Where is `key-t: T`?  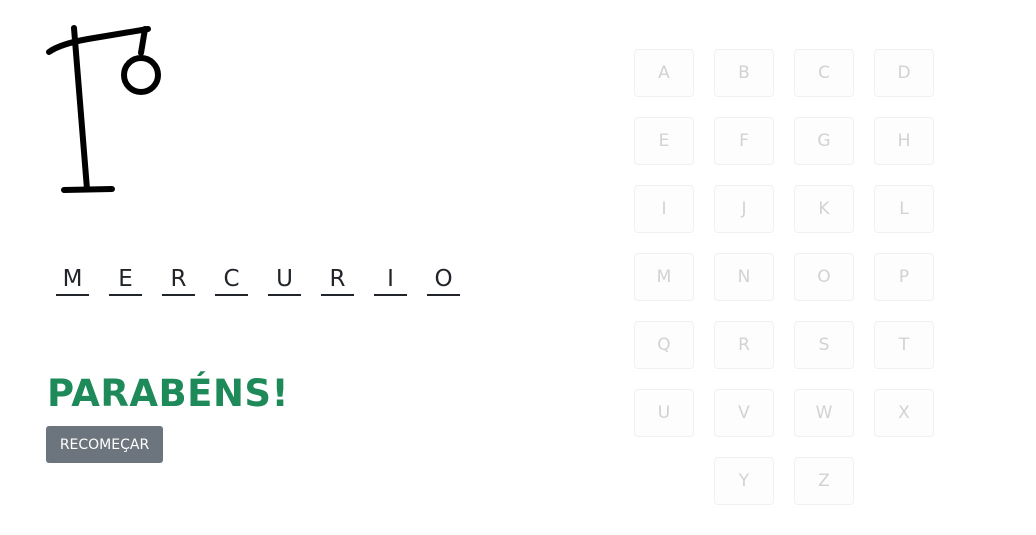
key-t: T is located at coordinates (904, 345).